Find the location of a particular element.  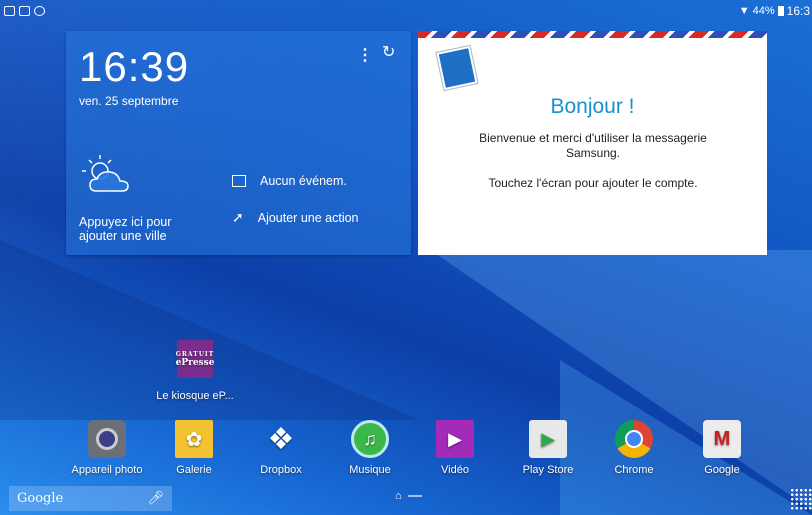

app-chrome: Chrome is located at coordinates (634, 448).